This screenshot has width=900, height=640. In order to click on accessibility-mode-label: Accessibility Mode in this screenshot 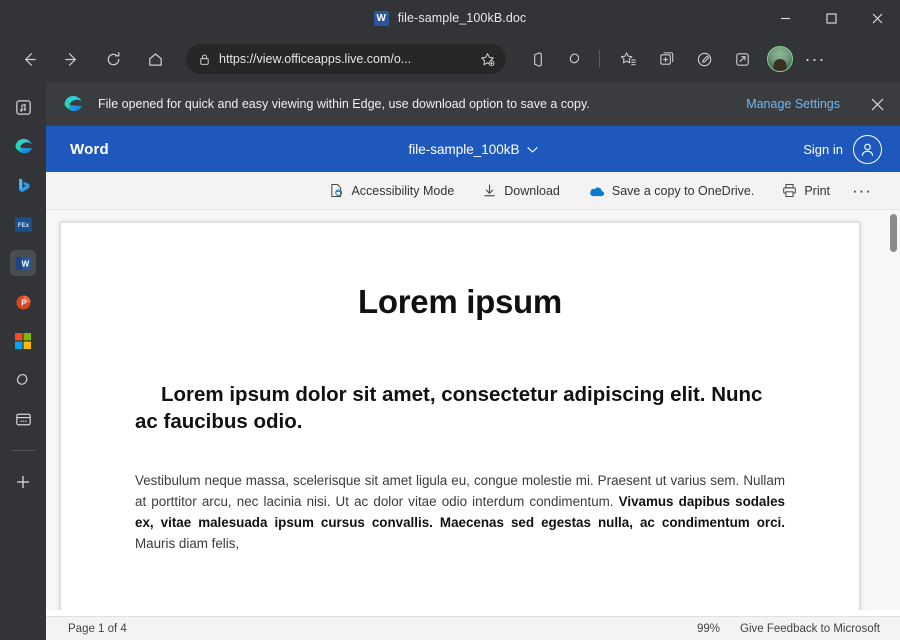, I will do `click(403, 190)`.